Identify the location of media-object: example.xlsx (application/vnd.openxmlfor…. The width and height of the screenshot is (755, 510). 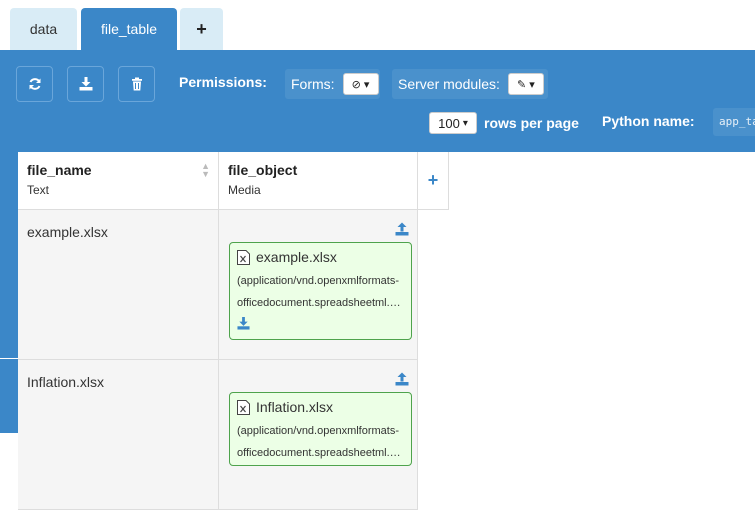
(320, 291).